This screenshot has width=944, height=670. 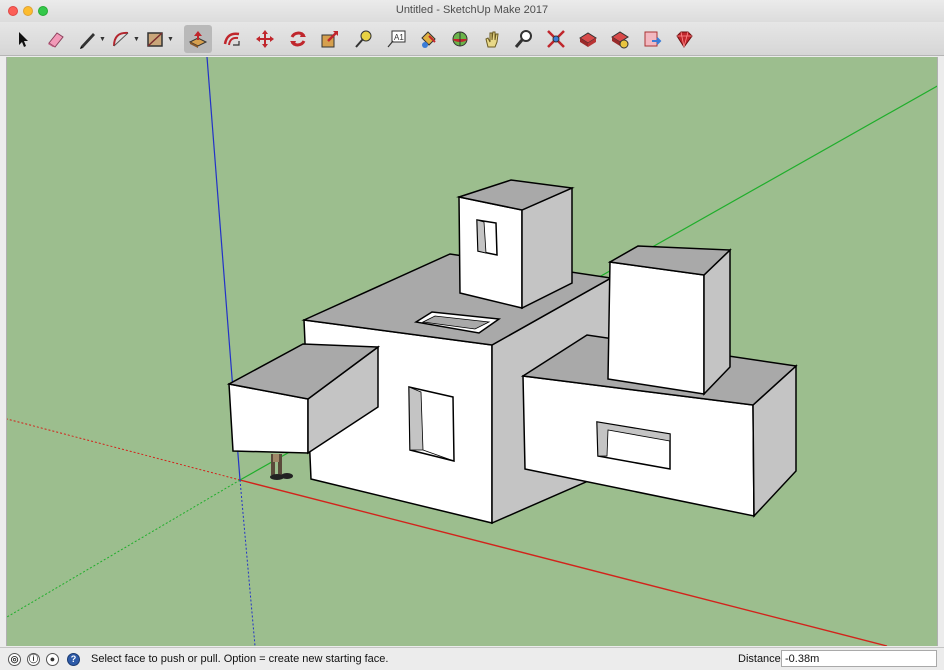 I want to click on right-upper-tower, so click(x=669, y=320).